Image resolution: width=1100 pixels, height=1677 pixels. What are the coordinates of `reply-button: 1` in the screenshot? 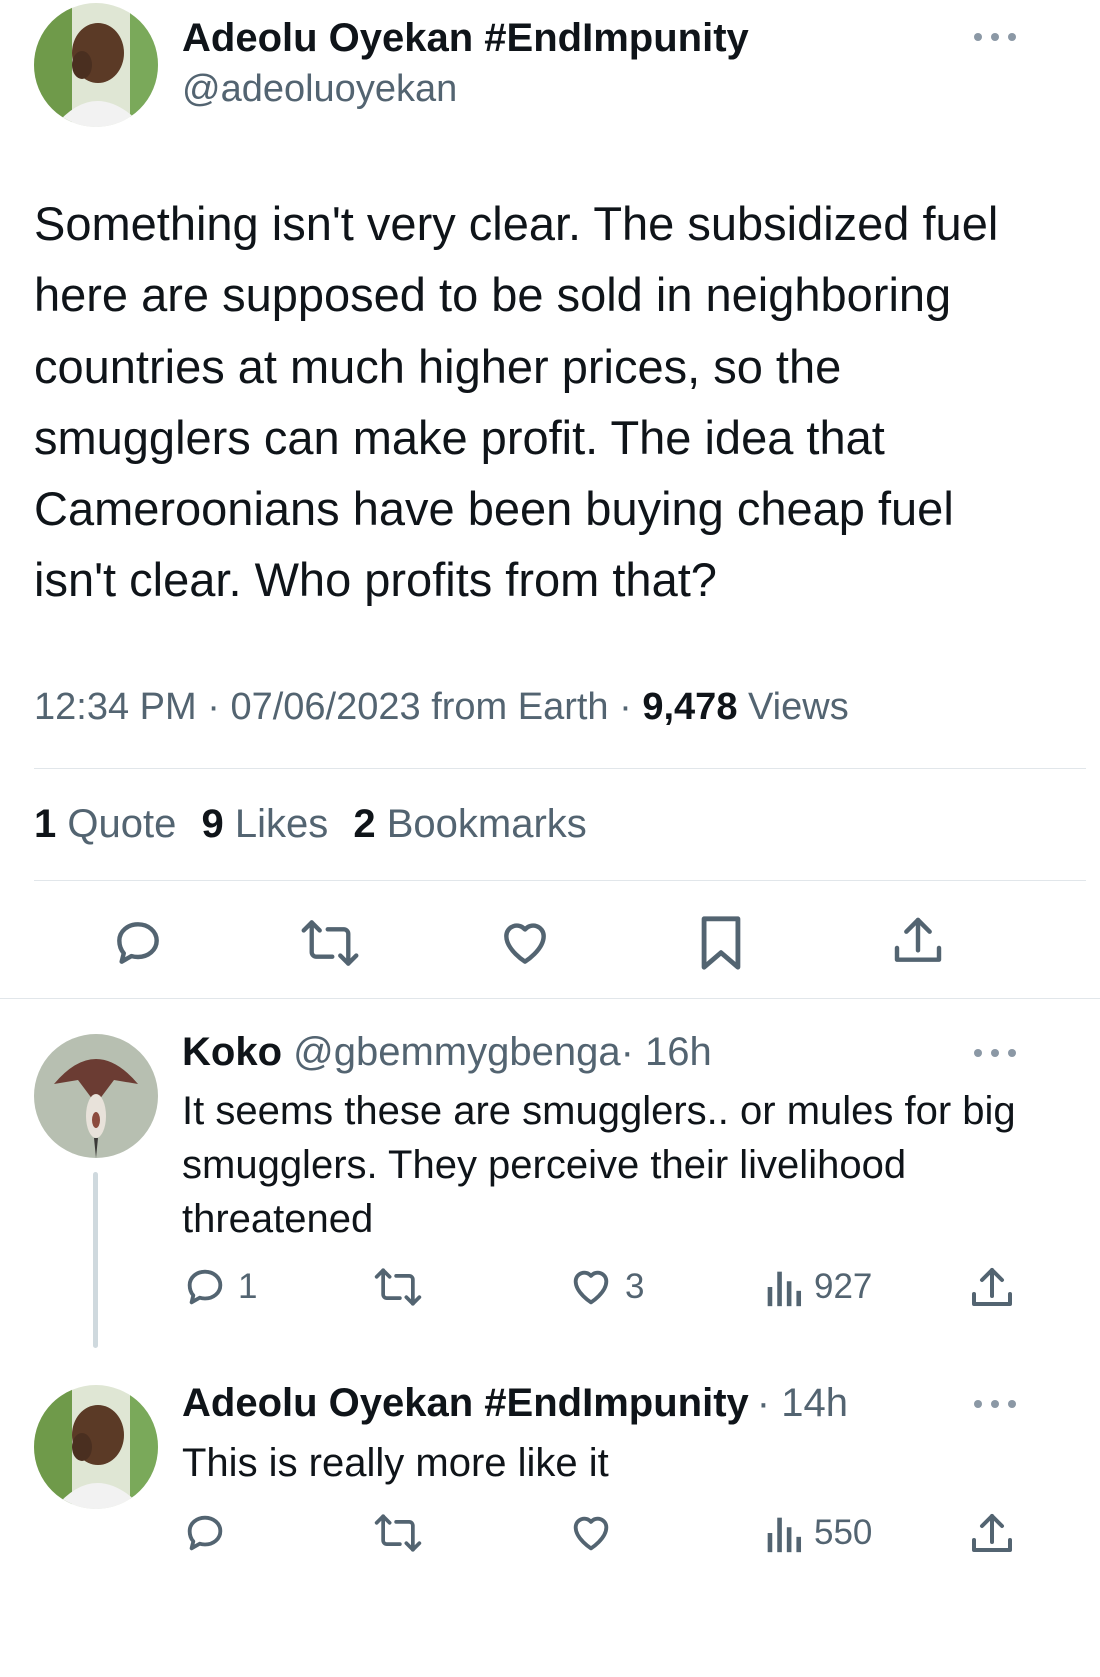 It's located at (219, 1287).